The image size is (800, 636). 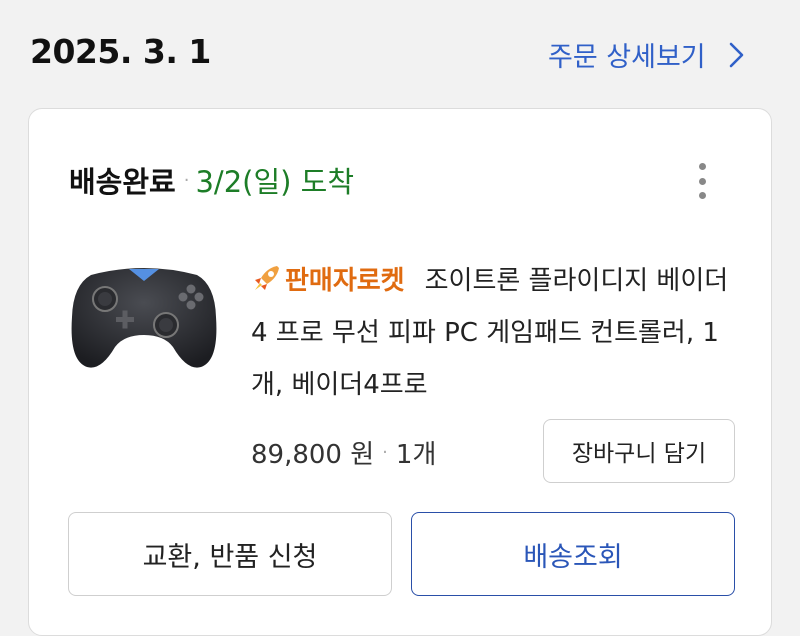 I want to click on order-detail-link: 주문 상세보기, so click(x=647, y=54).